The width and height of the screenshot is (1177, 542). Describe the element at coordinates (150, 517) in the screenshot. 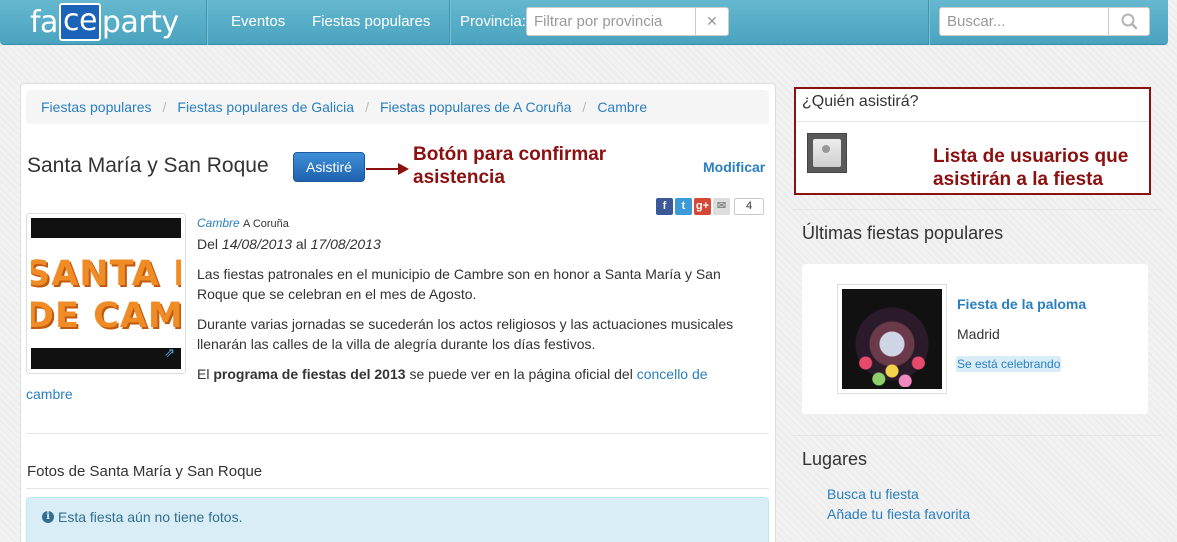

I see `no-photos-text: Esta fiesta aún no tiene fotos.` at that location.